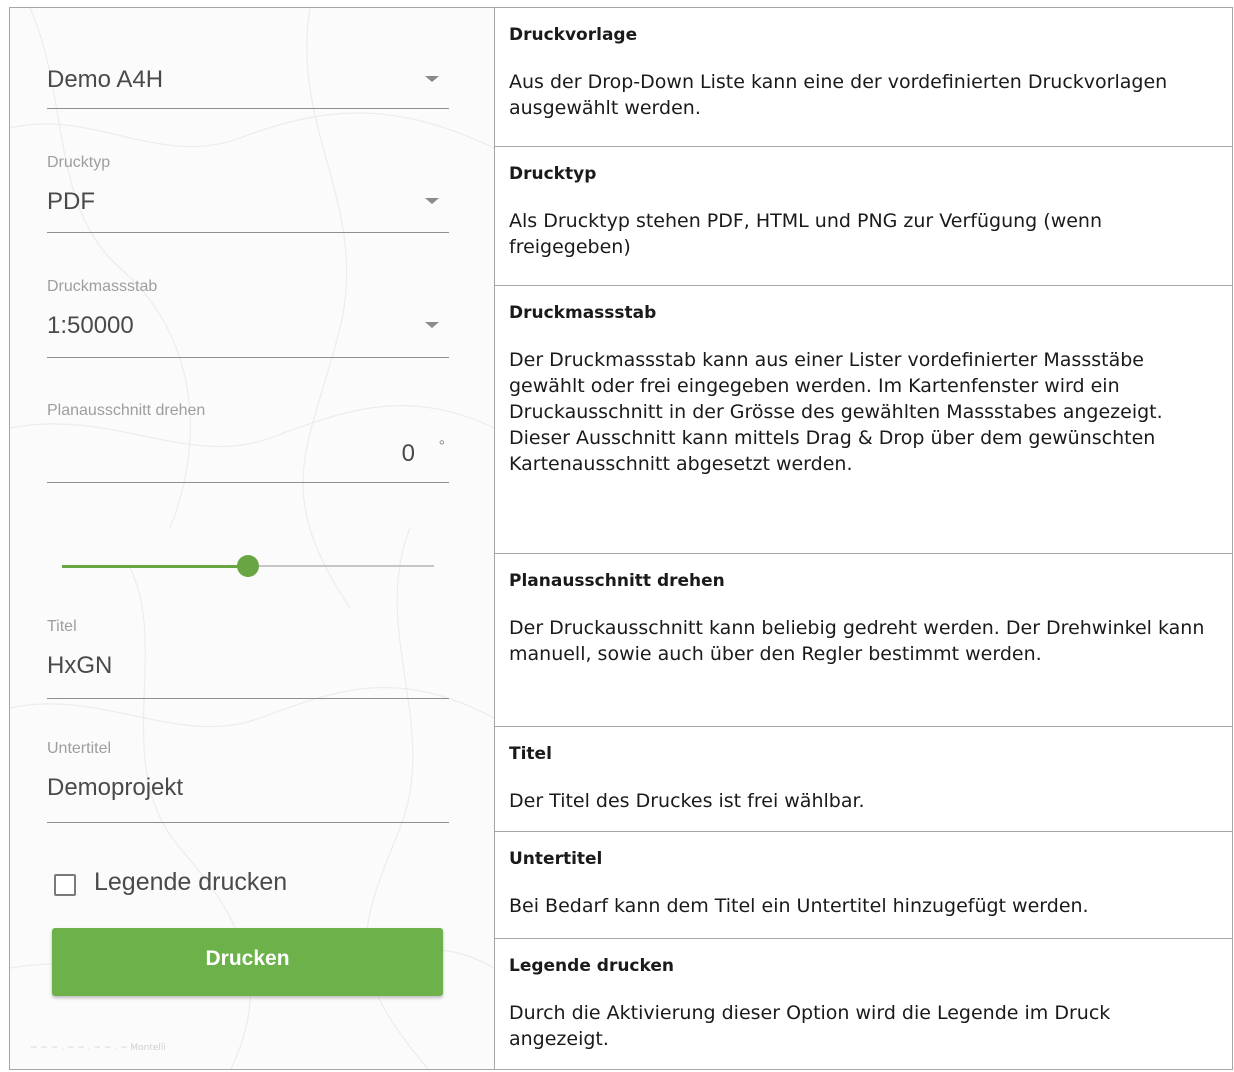 Image resolution: width=1234 pixels, height=1072 pixels. I want to click on description-title: Legende drucken, so click(591, 966).